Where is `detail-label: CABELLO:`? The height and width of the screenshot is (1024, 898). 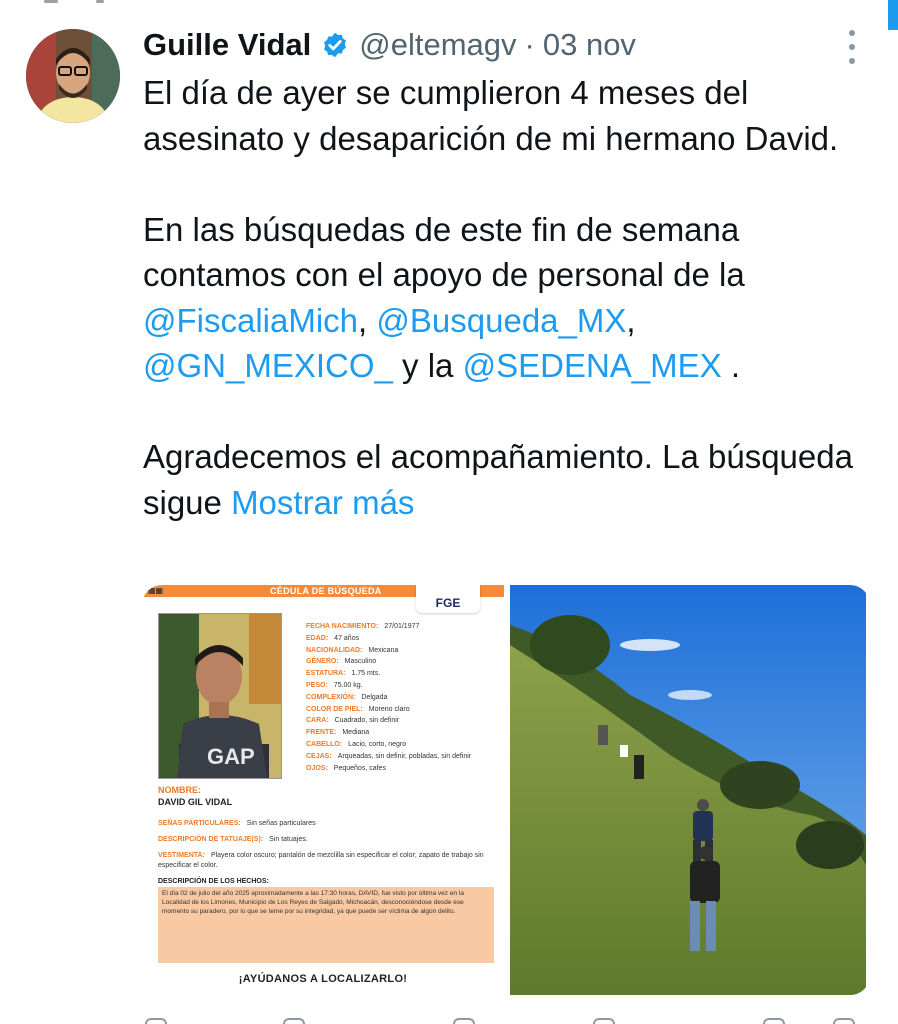 detail-label: CABELLO: is located at coordinates (324, 744).